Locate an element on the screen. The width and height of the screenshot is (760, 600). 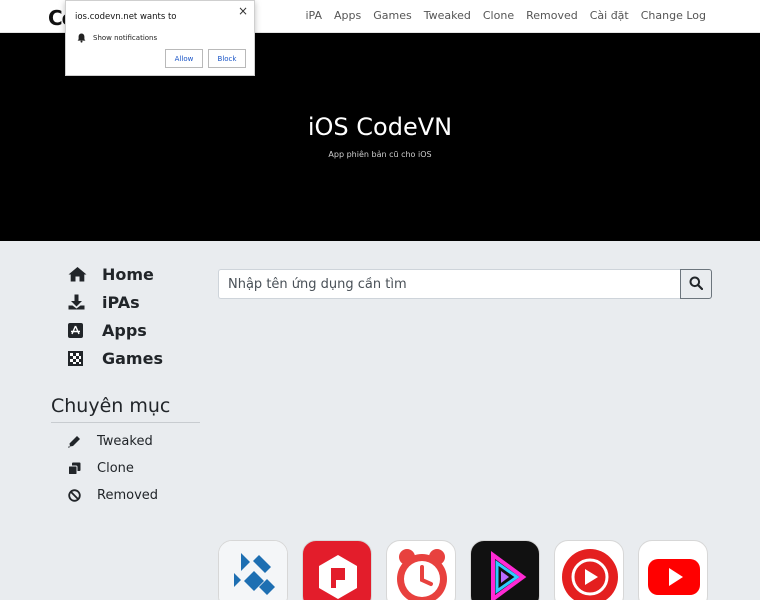
nav-link-games: Games is located at coordinates (392, 15).